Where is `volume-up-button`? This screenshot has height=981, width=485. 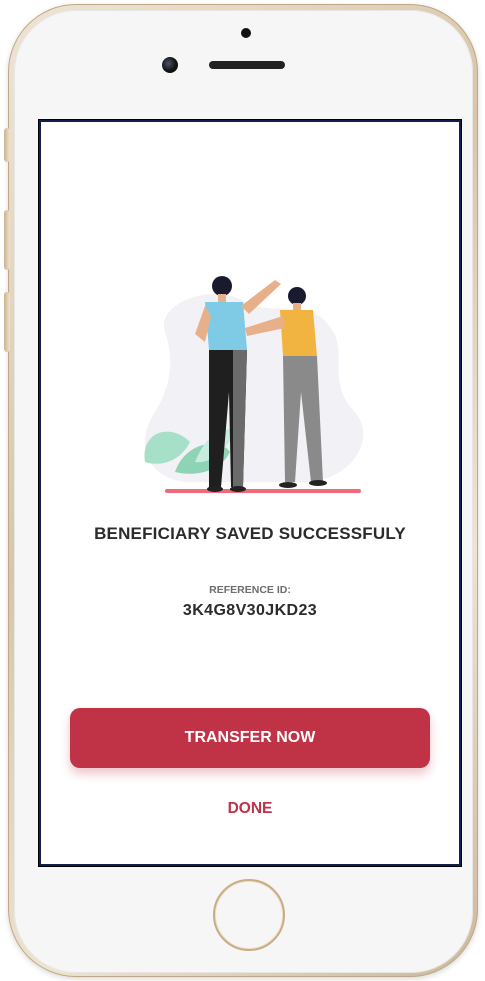
volume-up-button is located at coordinates (7, 240).